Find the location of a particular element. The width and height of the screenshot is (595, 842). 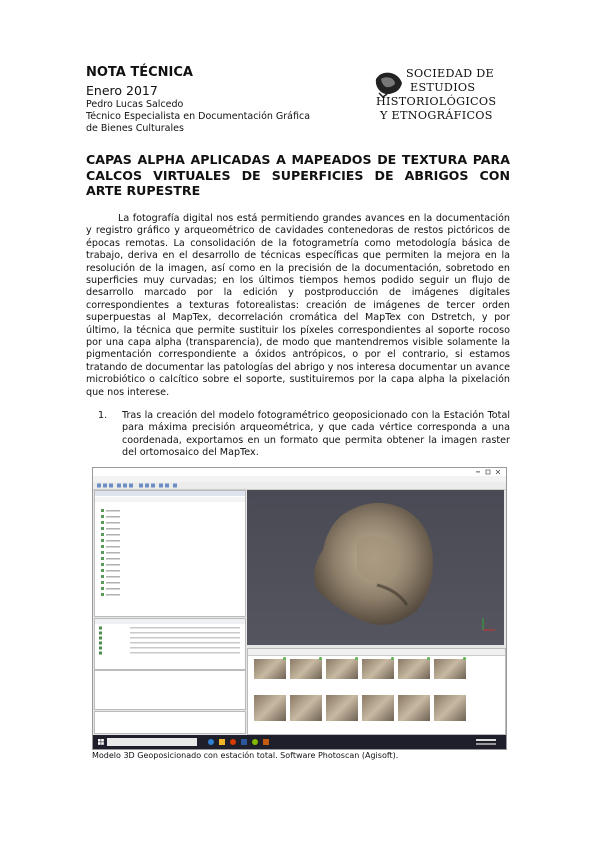

author-role-cont: de Bienes Culturales is located at coordinates (135, 128).